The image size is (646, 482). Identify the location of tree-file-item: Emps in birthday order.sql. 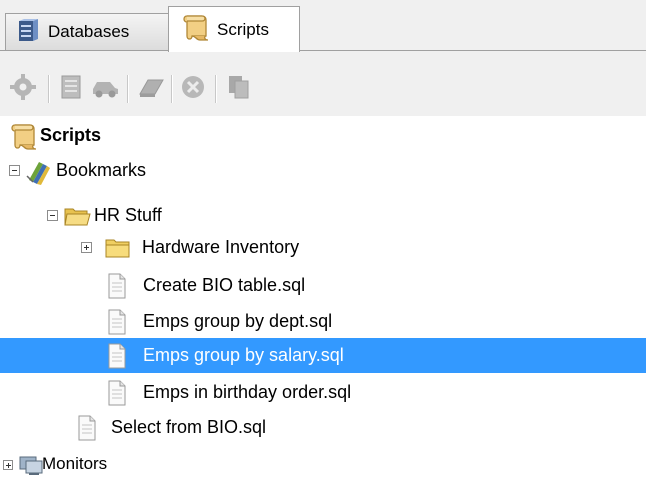
(323, 392).